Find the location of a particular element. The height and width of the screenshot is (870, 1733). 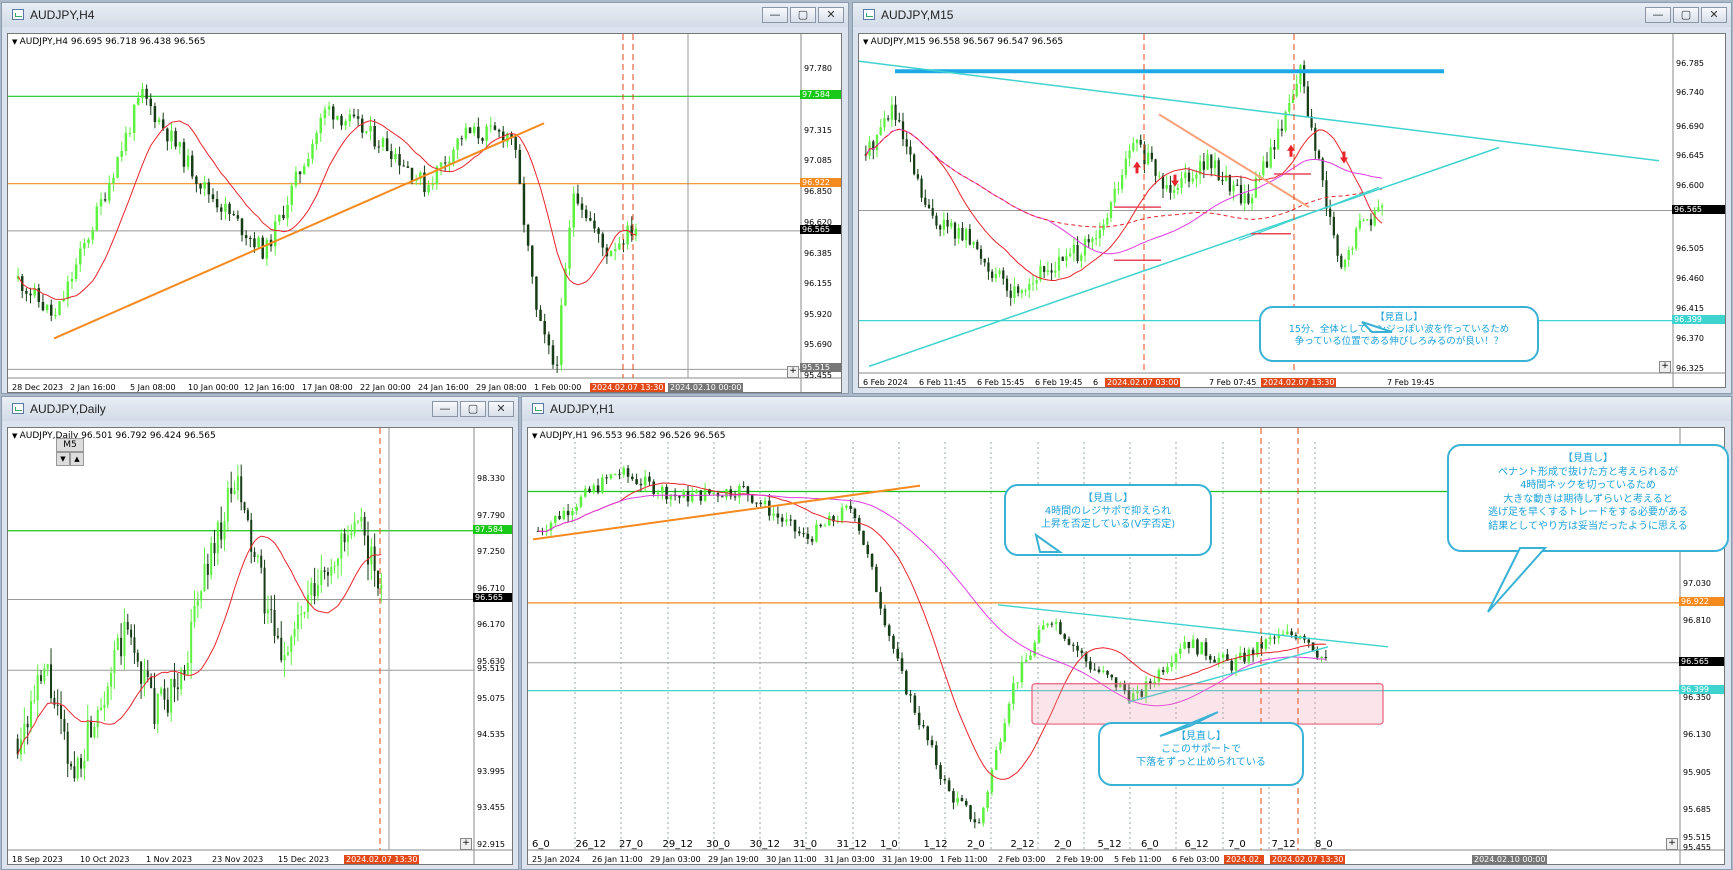

title-bar: AUDJPY,H1 is located at coordinates (1126, 409).